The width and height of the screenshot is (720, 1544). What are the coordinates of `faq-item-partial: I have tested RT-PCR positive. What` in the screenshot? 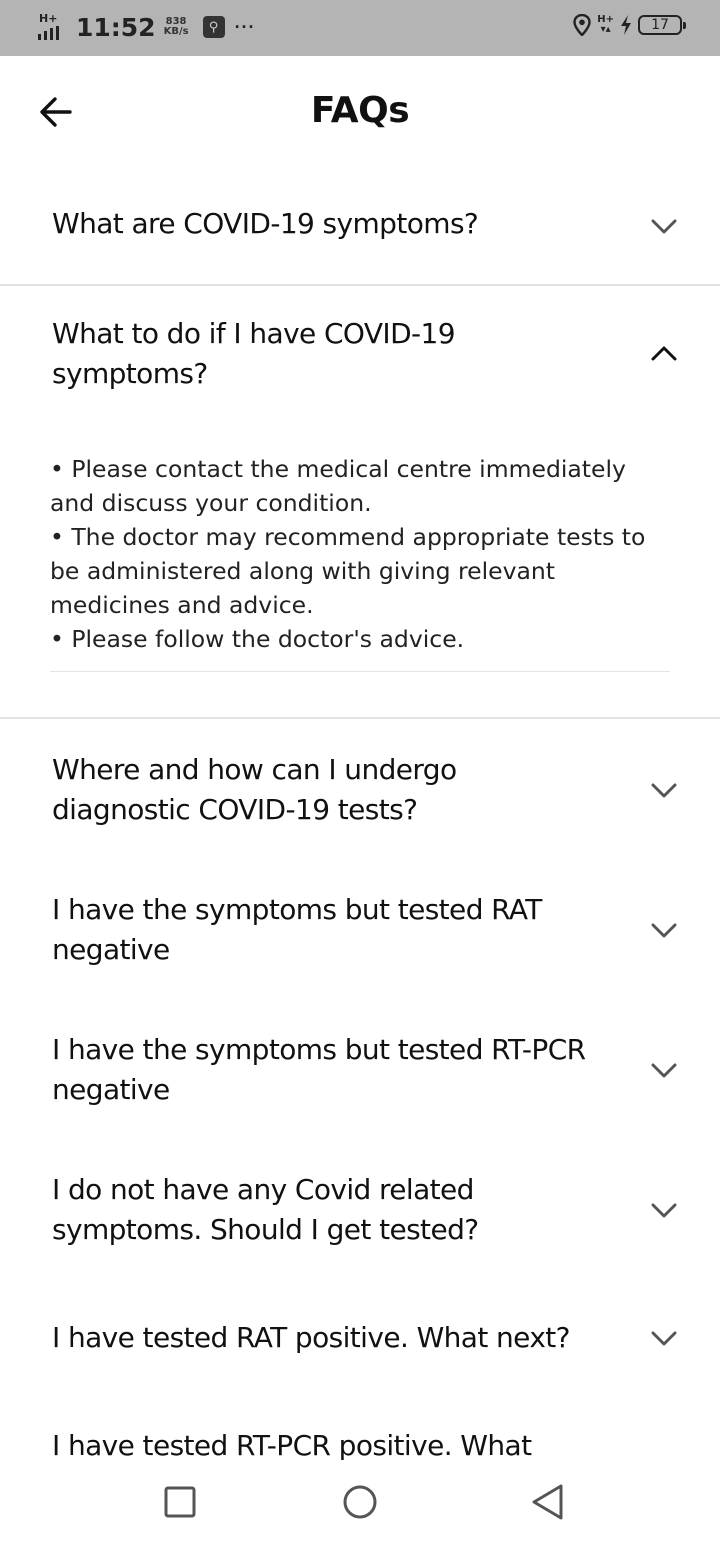 It's located at (360, 1440).